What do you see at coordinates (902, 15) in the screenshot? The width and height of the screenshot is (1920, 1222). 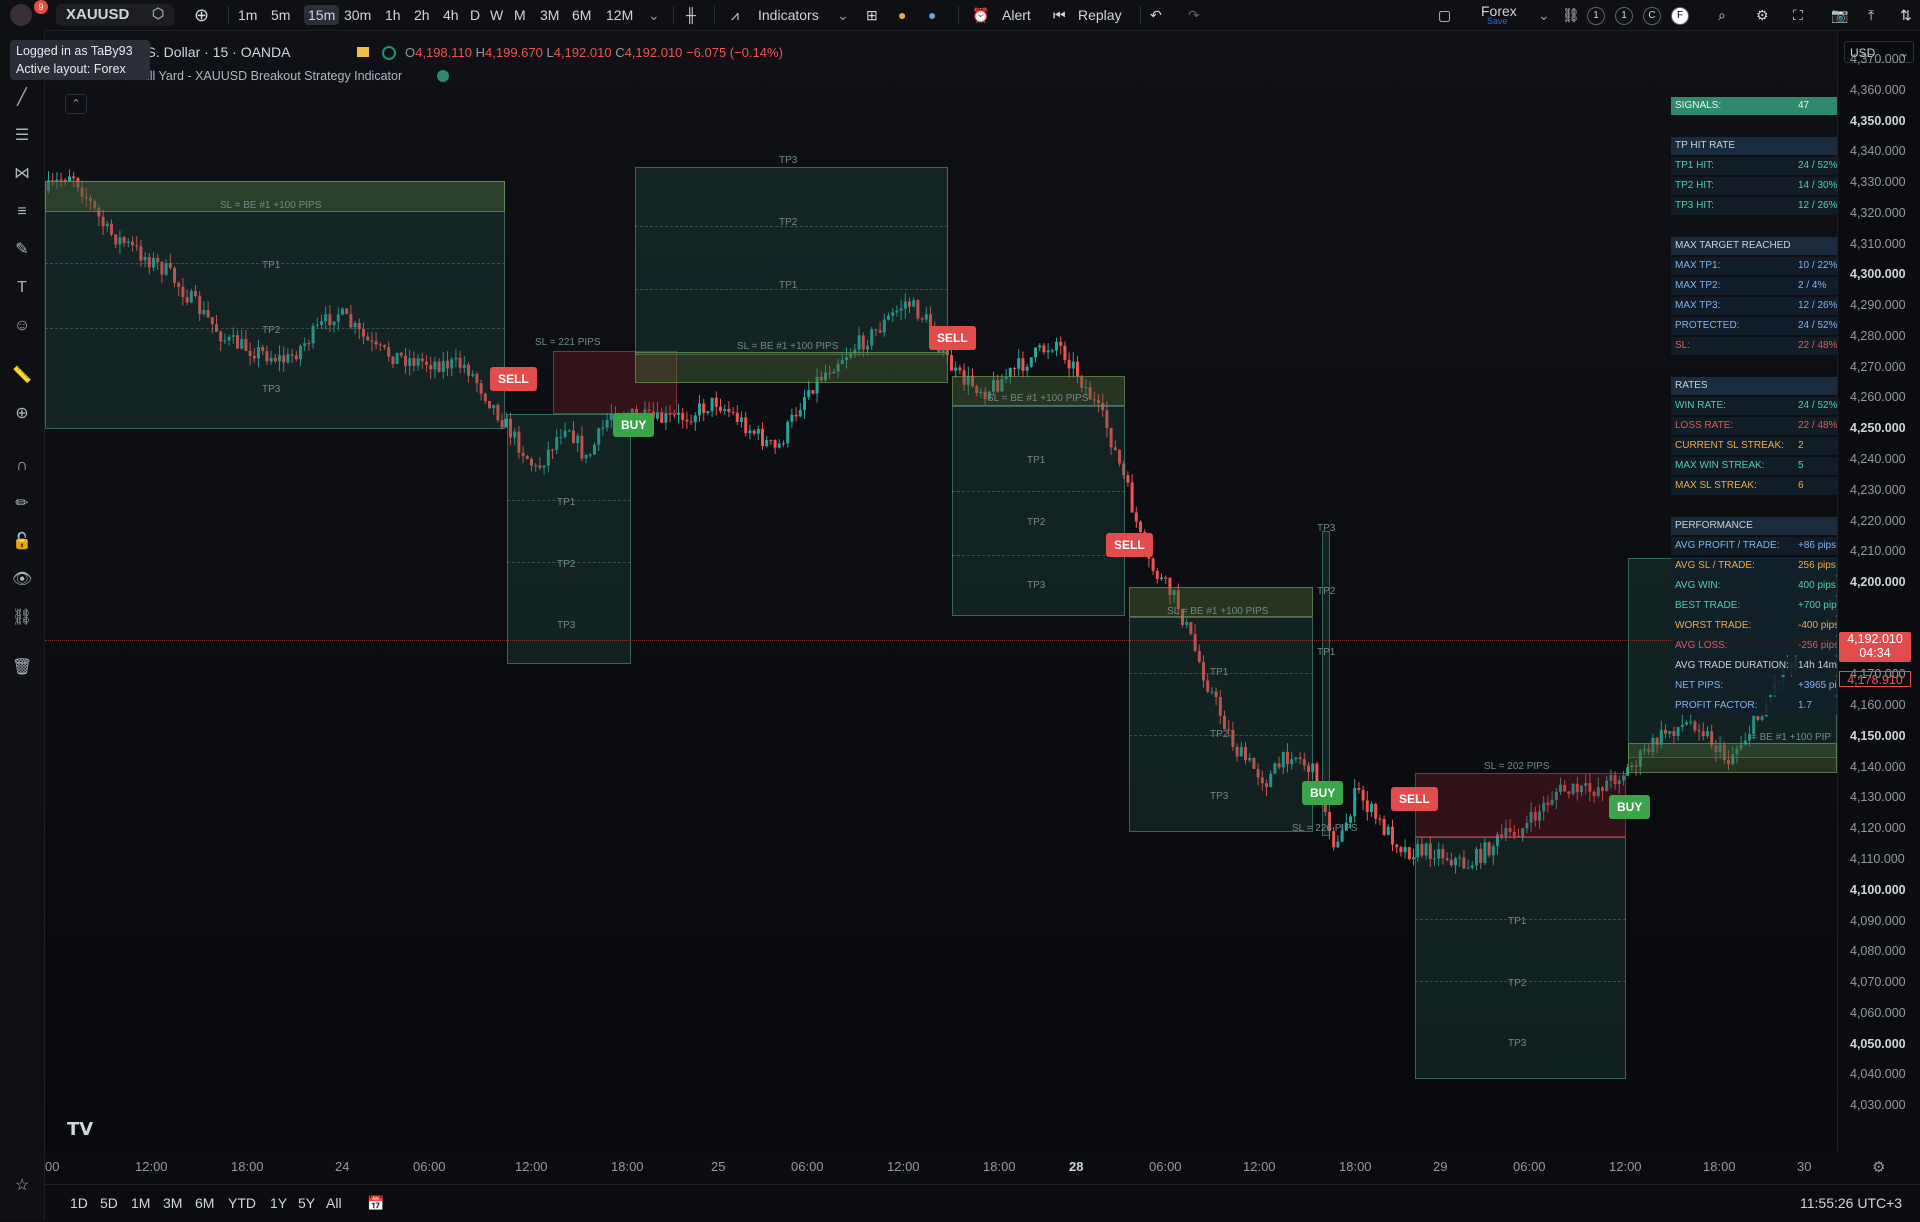 I see `indicator-badge-icon: ●` at bounding box center [902, 15].